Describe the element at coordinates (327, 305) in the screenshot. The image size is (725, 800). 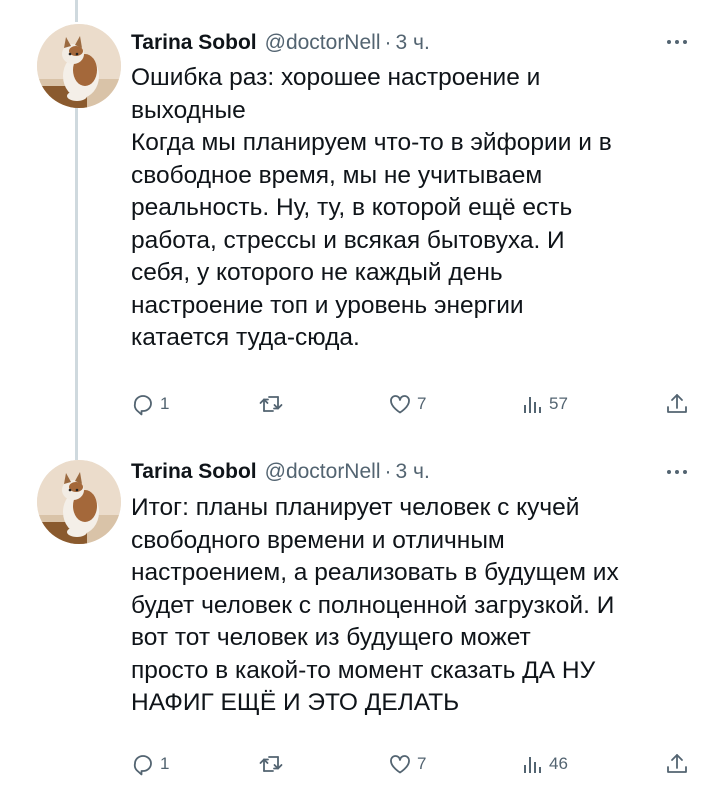
I see `tweet-text-line: настроение топ и уровень энергии` at that location.